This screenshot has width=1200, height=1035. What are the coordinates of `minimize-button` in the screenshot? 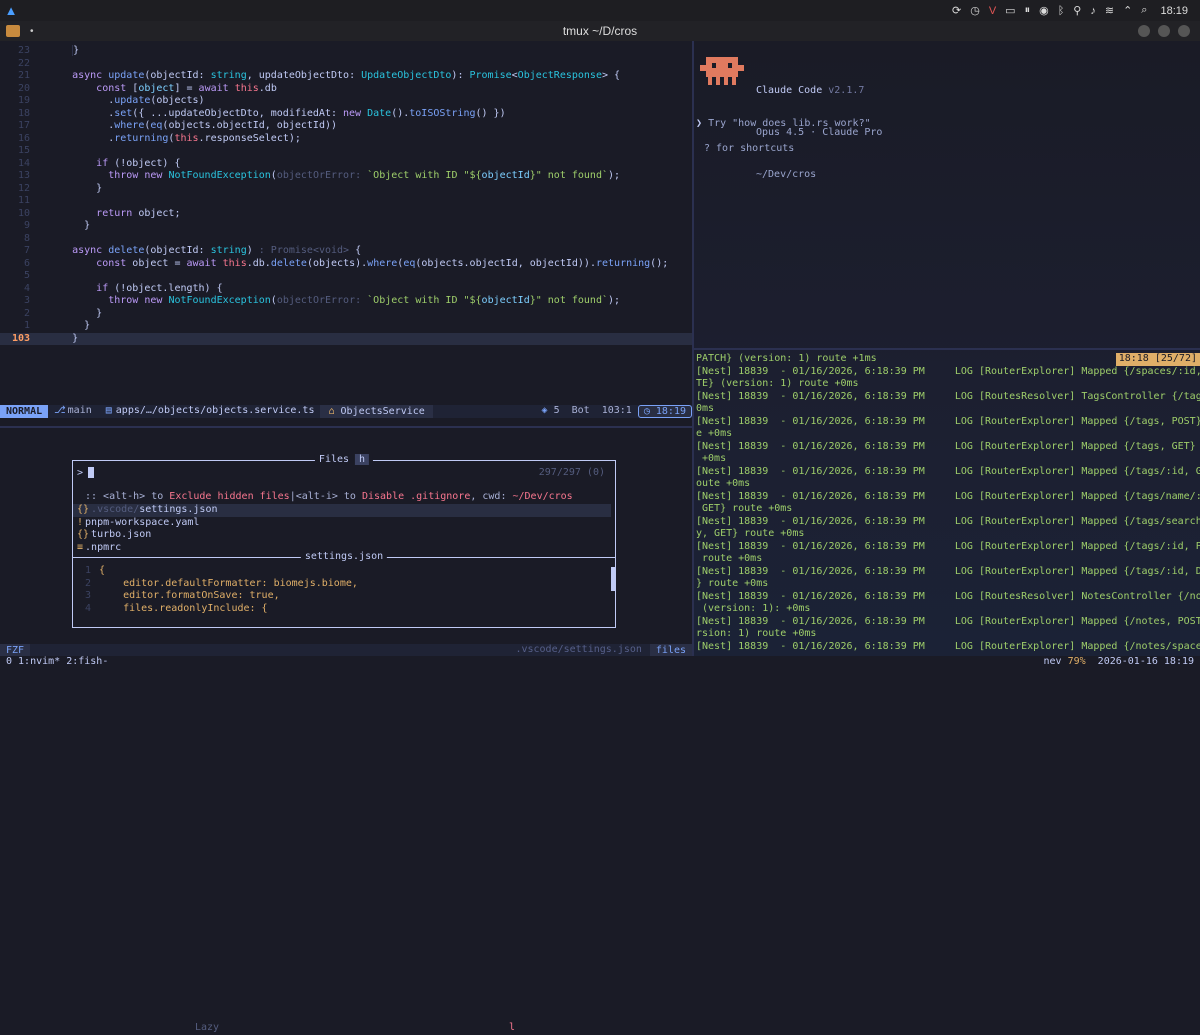 It's located at (1144, 31).